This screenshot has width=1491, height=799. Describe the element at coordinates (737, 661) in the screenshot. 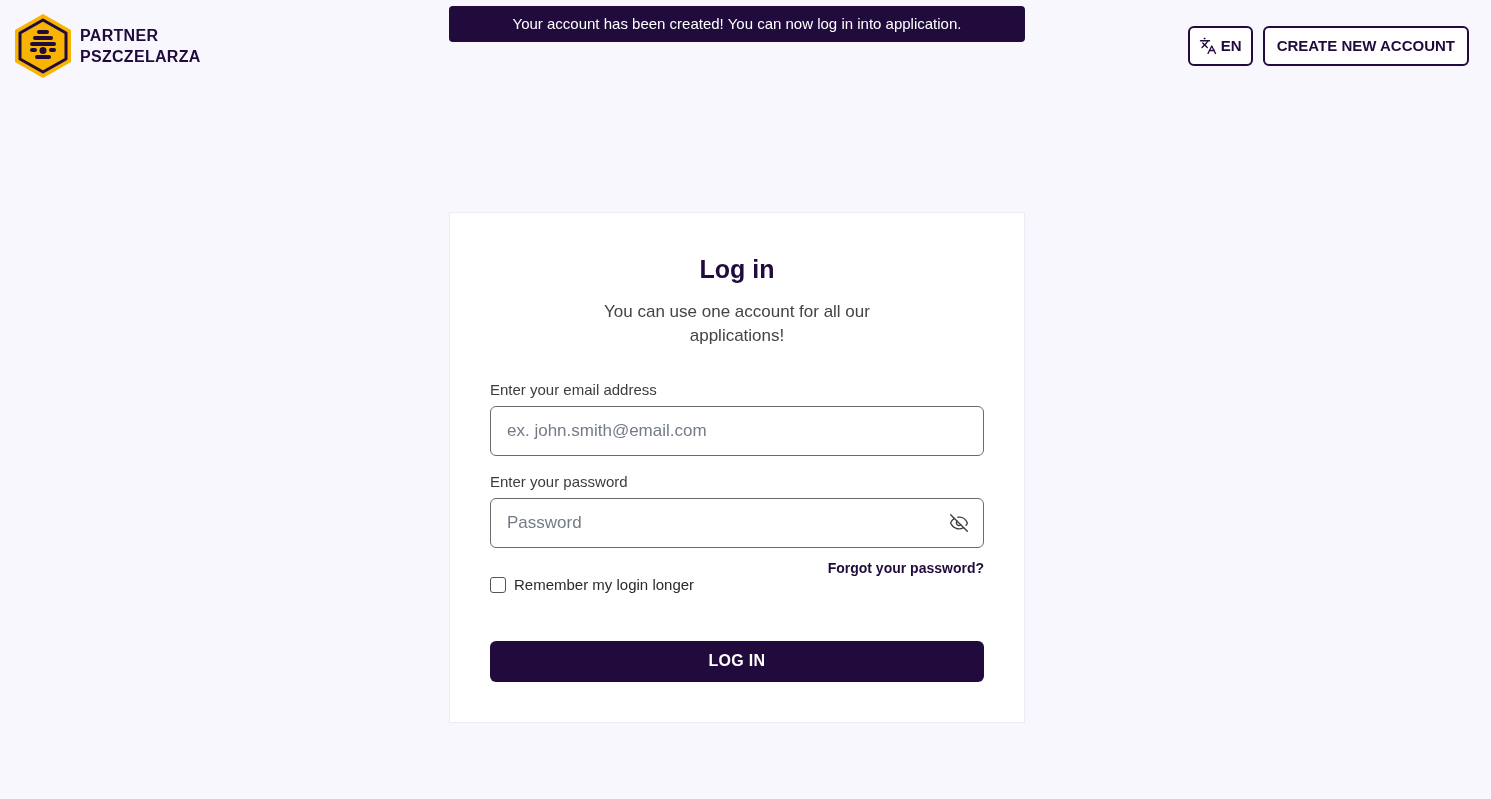

I see `login-button: LOG IN` at that location.